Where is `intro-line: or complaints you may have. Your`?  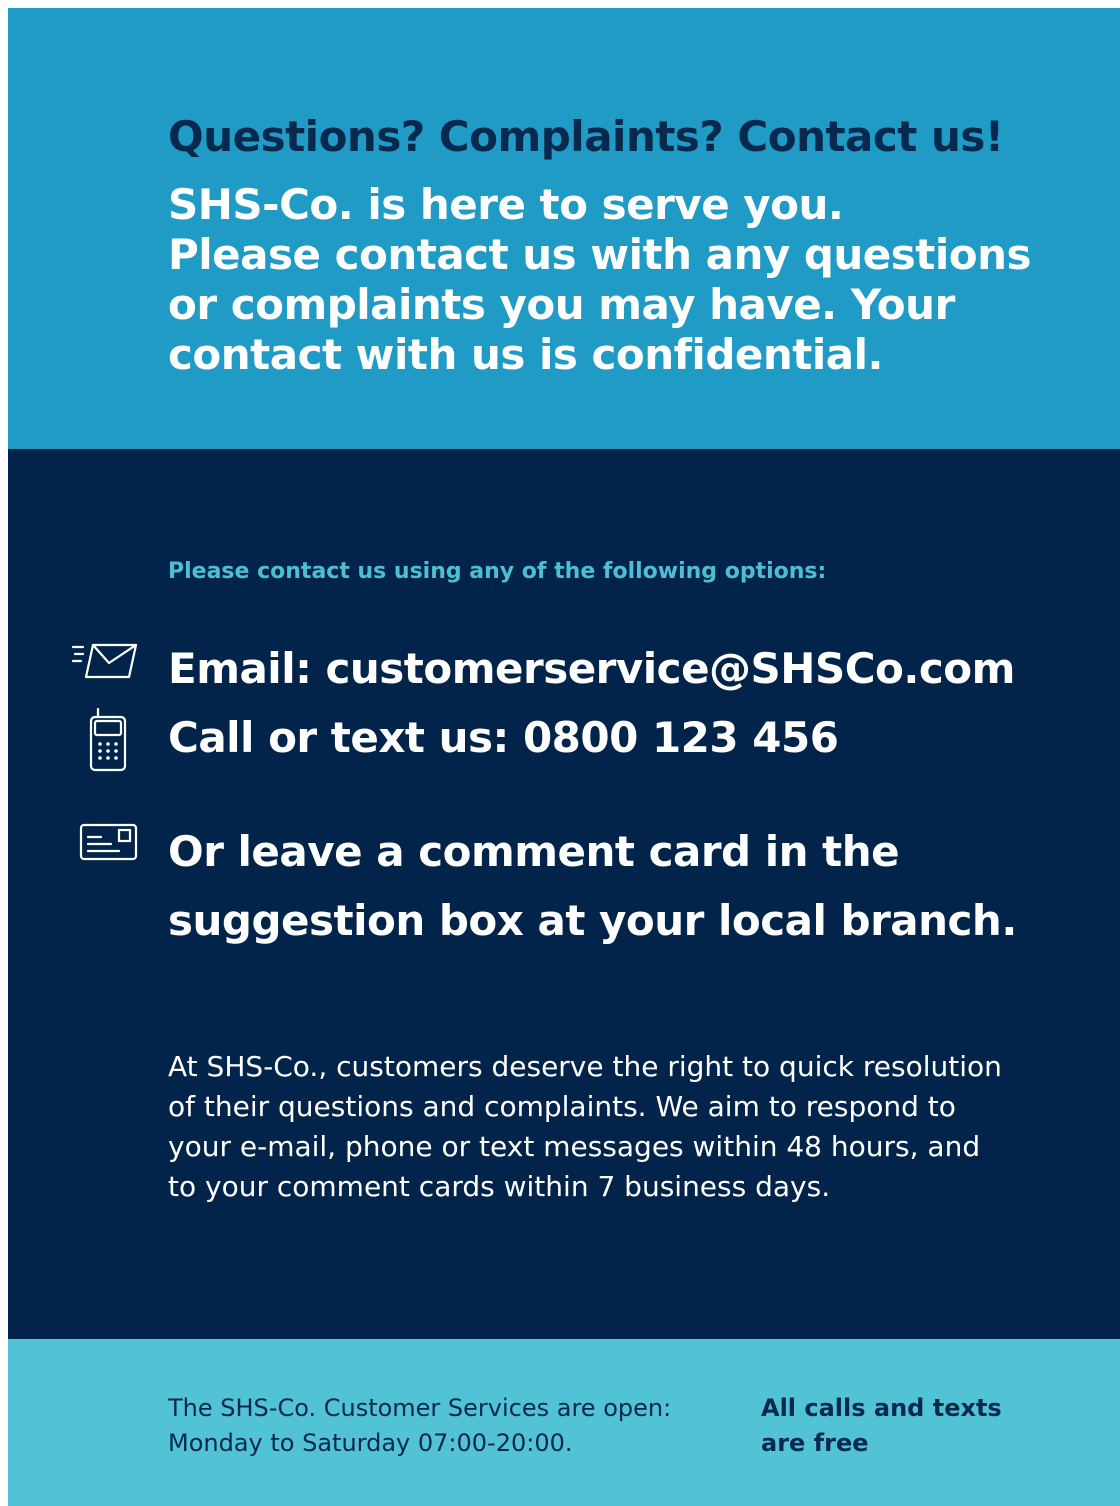
intro-line: or complaints you may have. Your is located at coordinates (561, 304).